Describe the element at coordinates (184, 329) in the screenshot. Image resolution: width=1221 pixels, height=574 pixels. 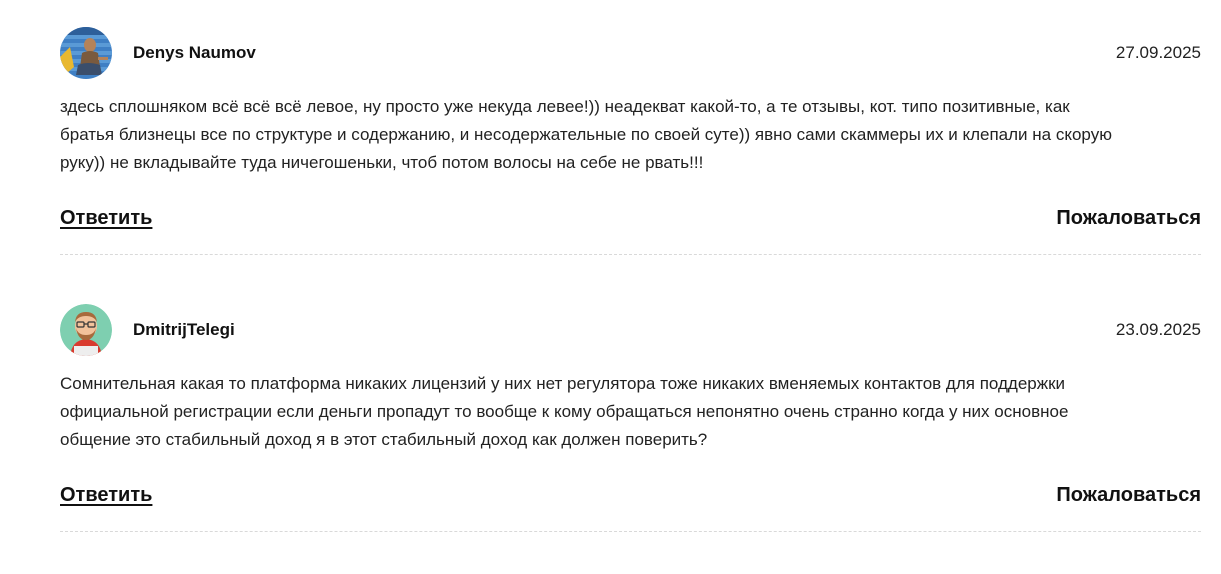
I see `author-name: DmitrijTelegi` at that location.